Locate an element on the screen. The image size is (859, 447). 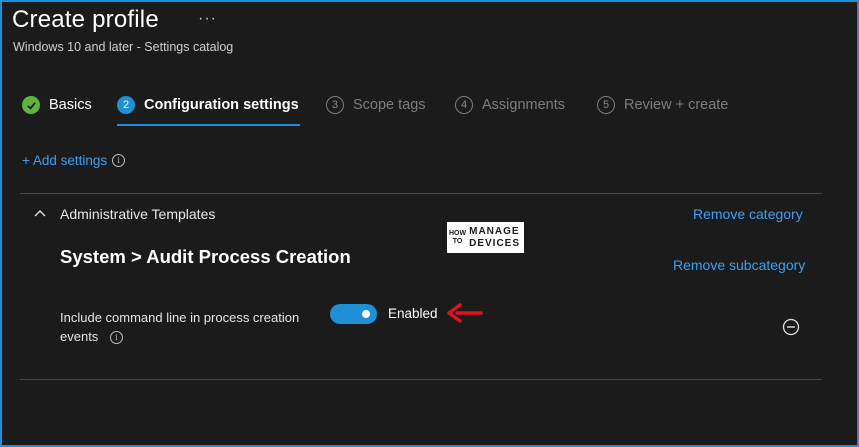
add-settings-link: + Add settings i is located at coordinates (74, 160).